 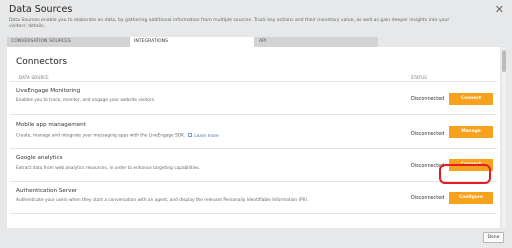 I want to click on tab-conversation-sources: CONVERSATION SOURCES, so click(x=68, y=42).